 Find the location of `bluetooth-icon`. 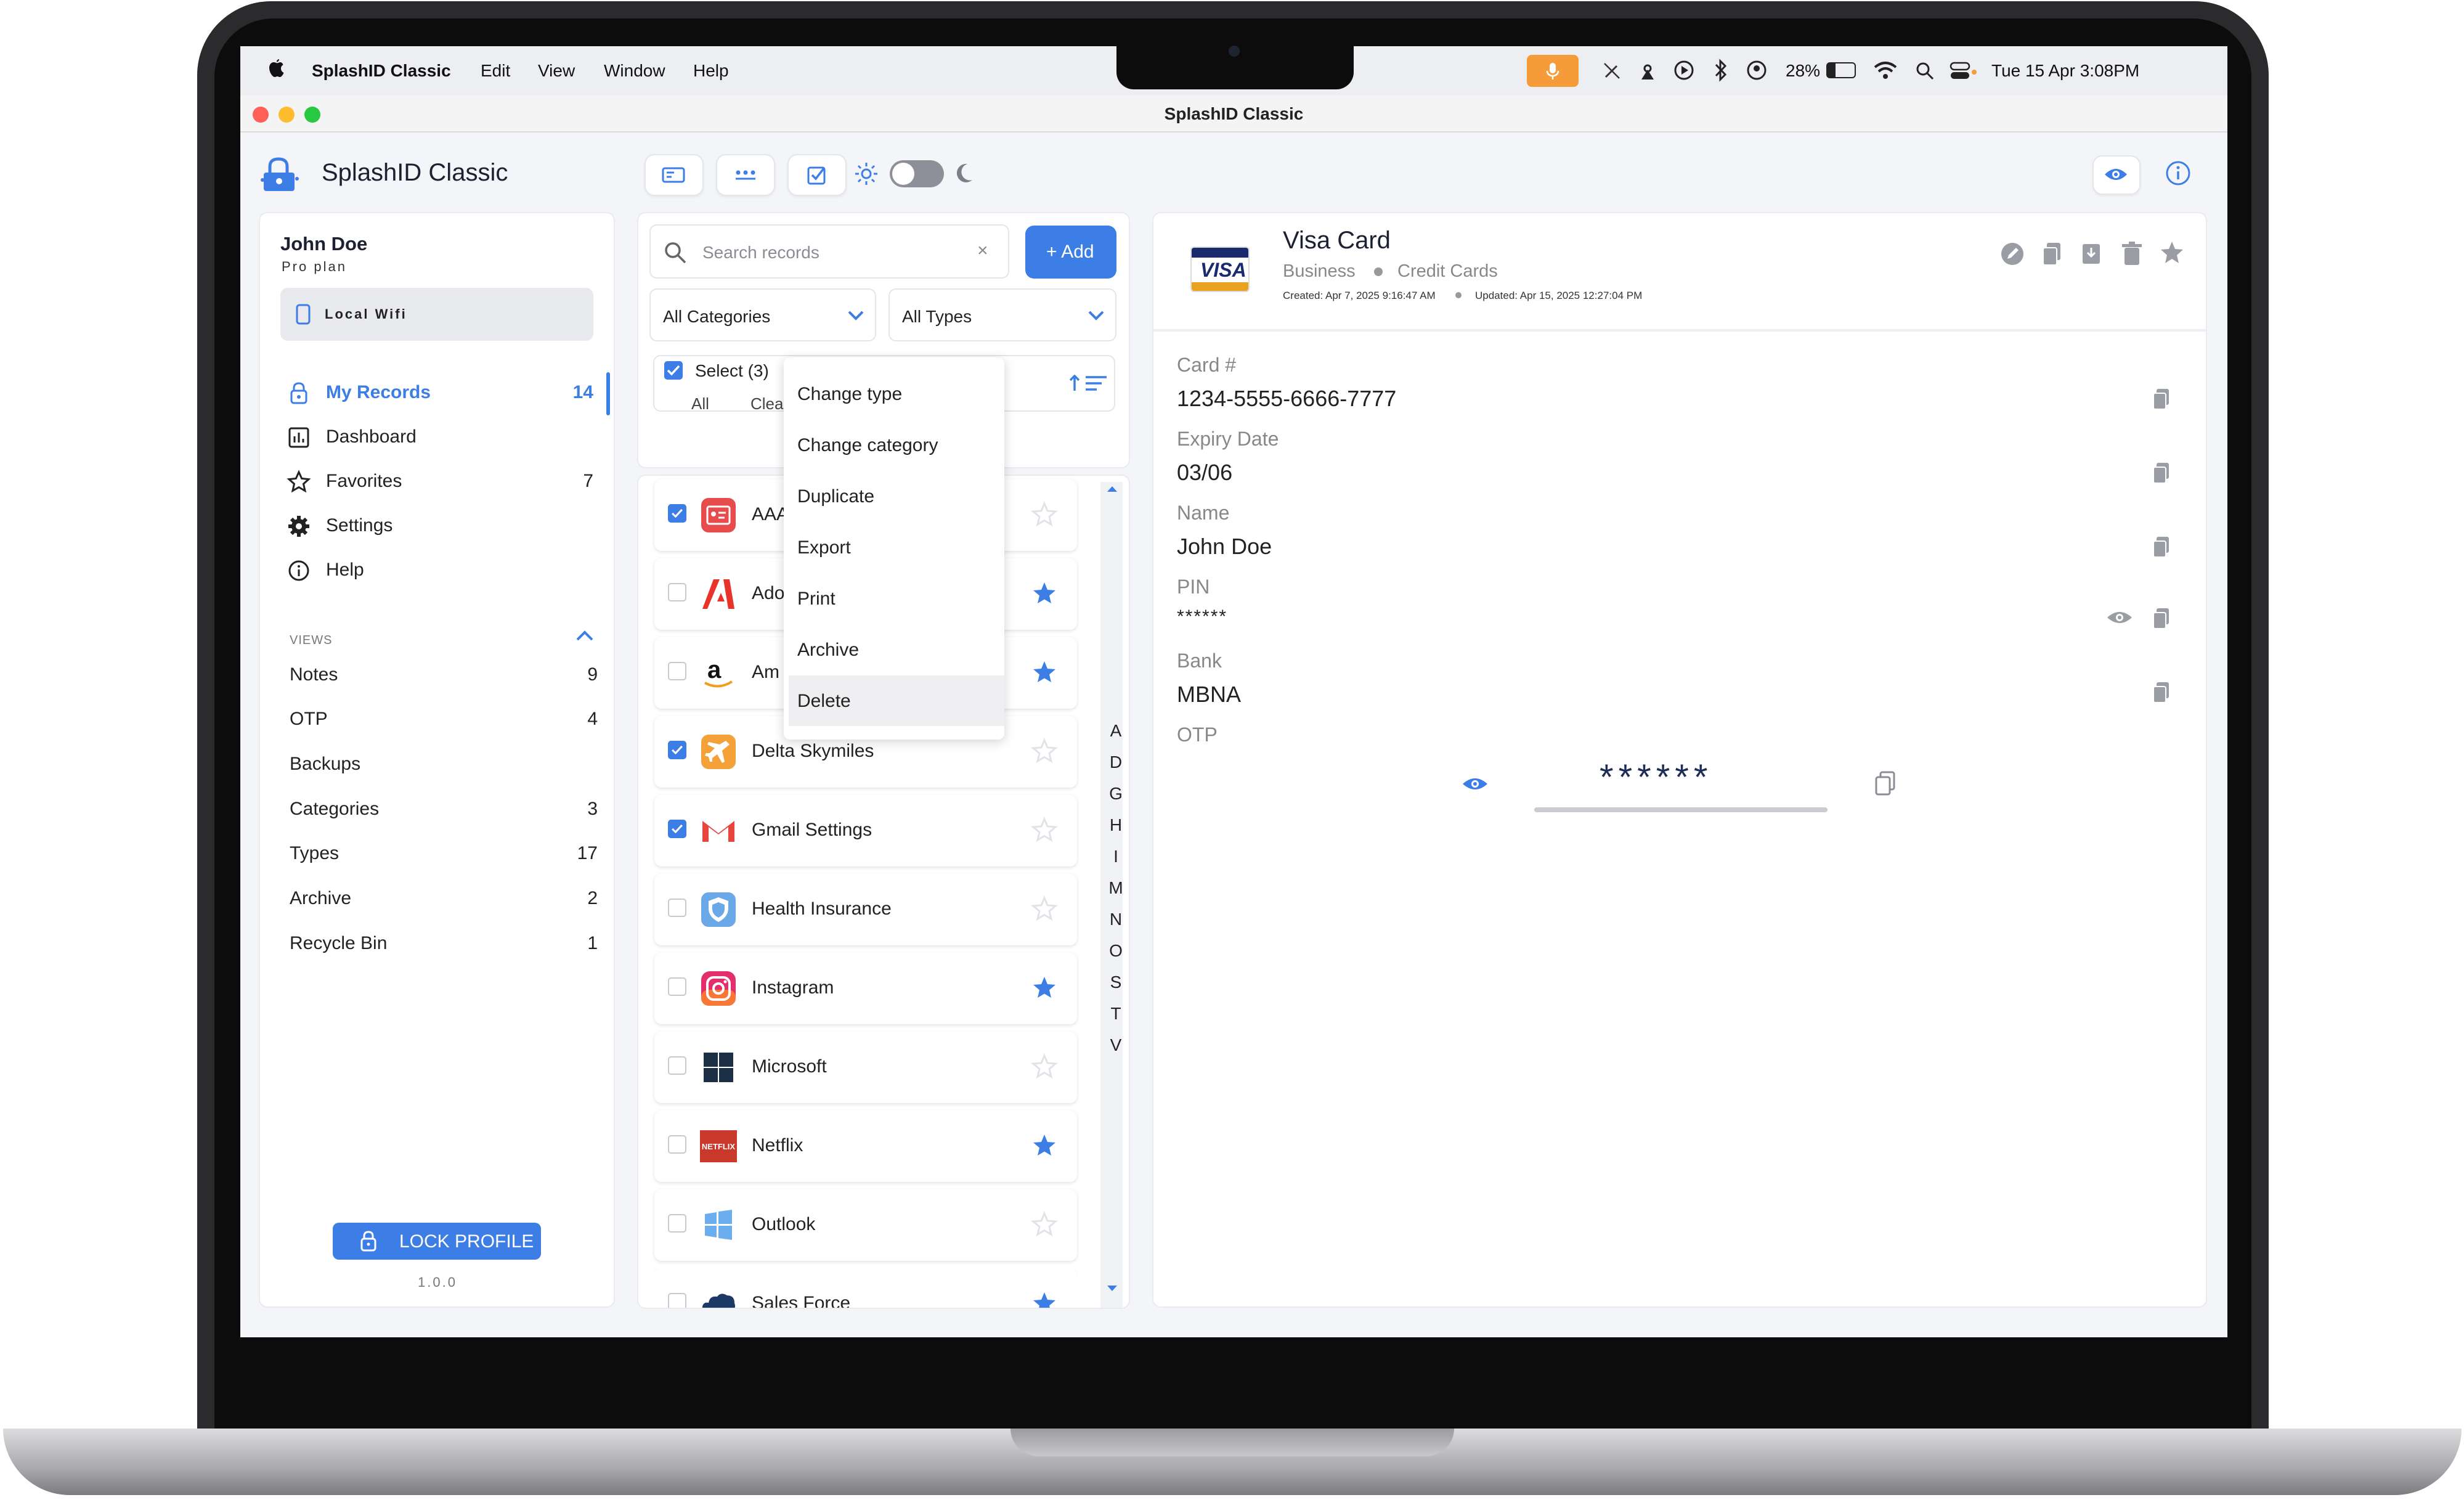

bluetooth-icon is located at coordinates (1721, 70).